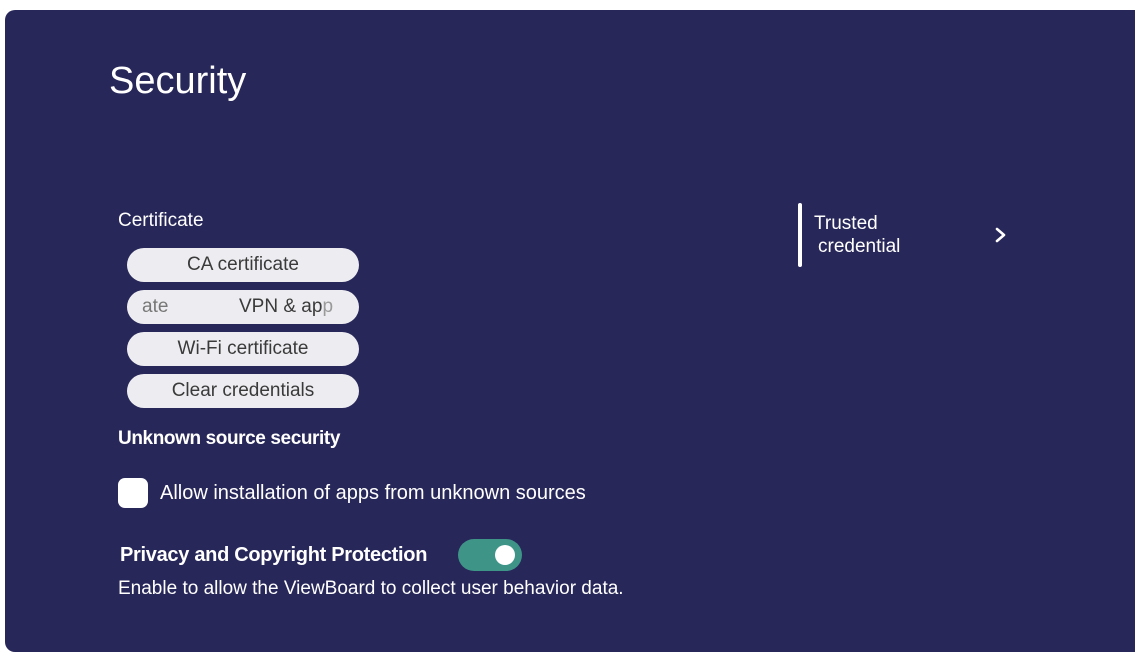 The image size is (1135, 652). Describe the element at coordinates (229, 438) in the screenshot. I see `unknown-source-security-title: Unknown source security` at that location.